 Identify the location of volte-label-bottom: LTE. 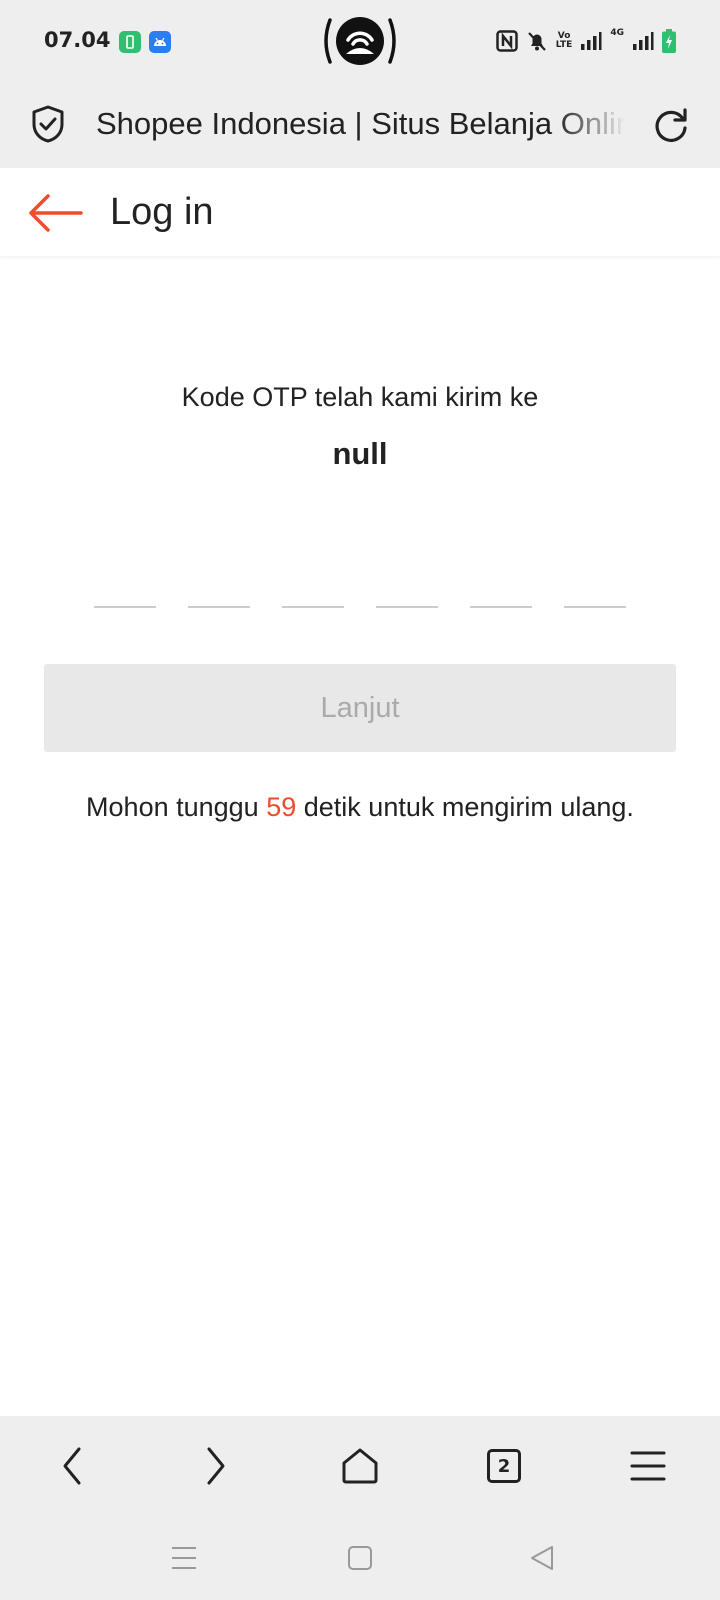
(564, 45).